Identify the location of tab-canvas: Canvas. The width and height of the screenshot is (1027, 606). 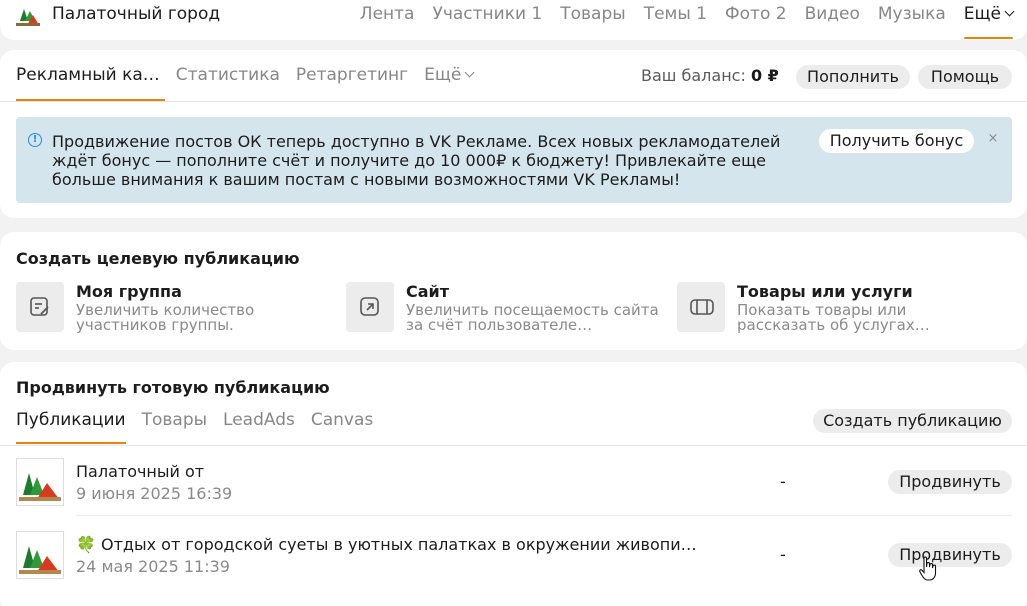
(342, 427).